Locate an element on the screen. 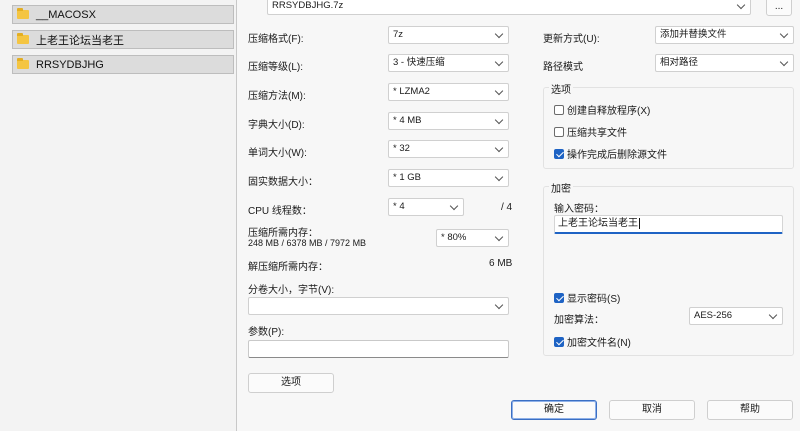 Image resolution: width=800 pixels, height=431 pixels. password-label: 输入密码： is located at coordinates (579, 209).